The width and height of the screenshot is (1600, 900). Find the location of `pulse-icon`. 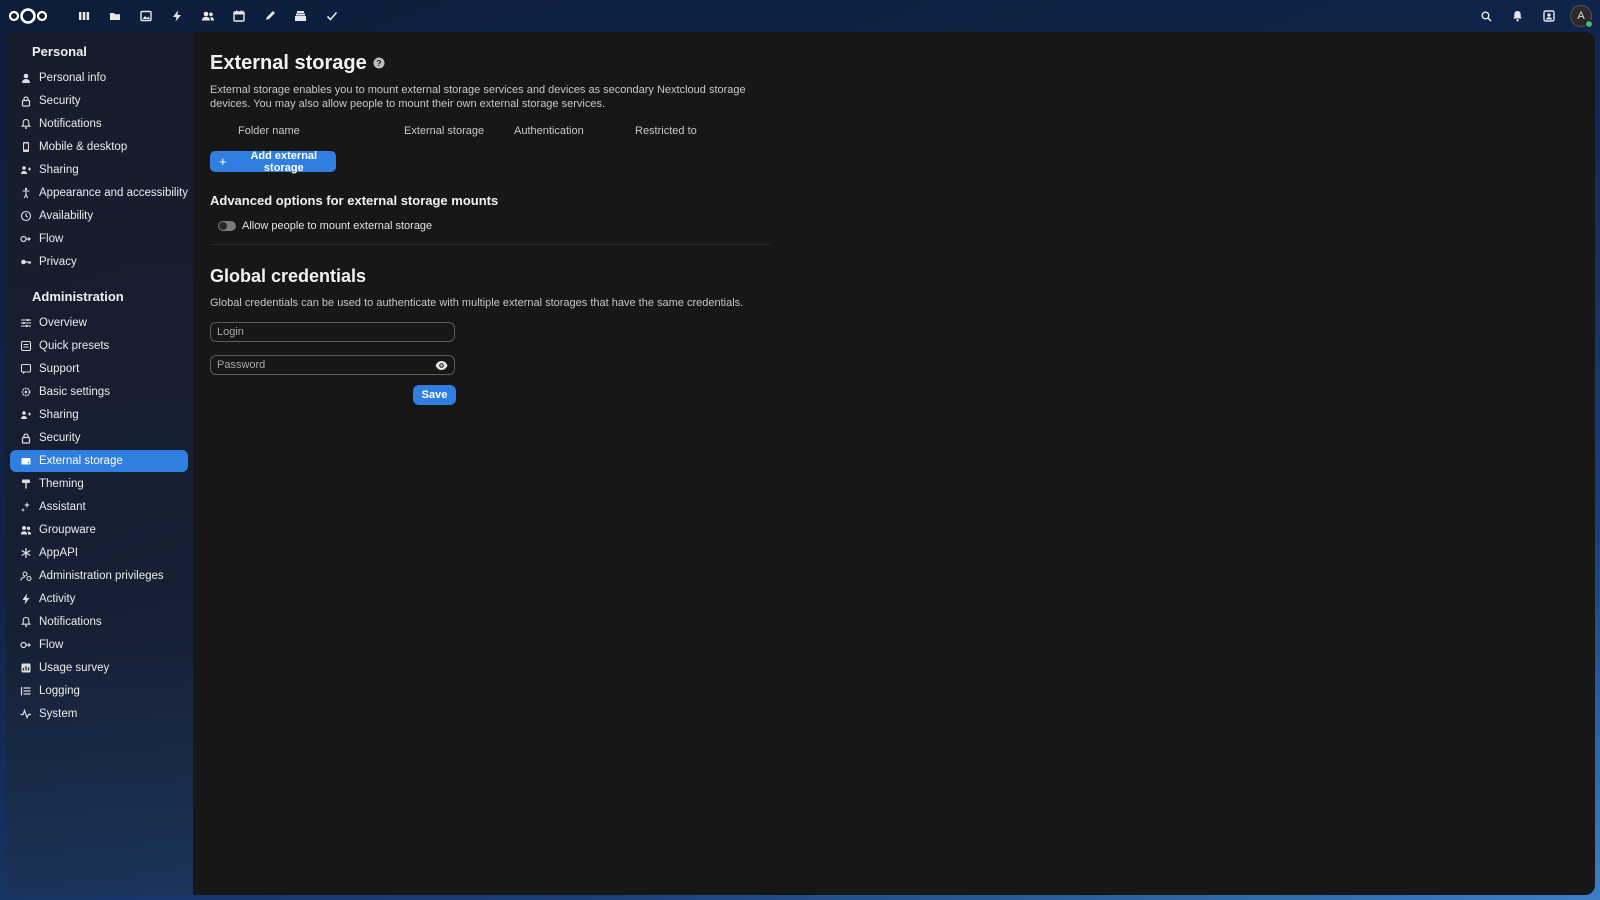

pulse-icon is located at coordinates (26, 714).